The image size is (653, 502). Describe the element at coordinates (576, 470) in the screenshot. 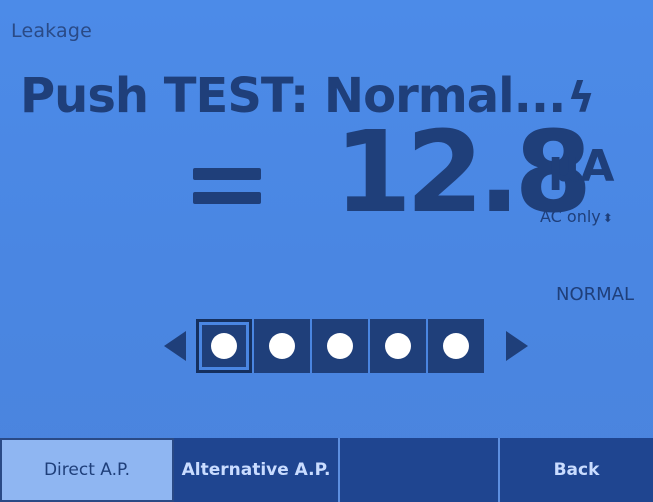

I see `back-button: Back` at that location.